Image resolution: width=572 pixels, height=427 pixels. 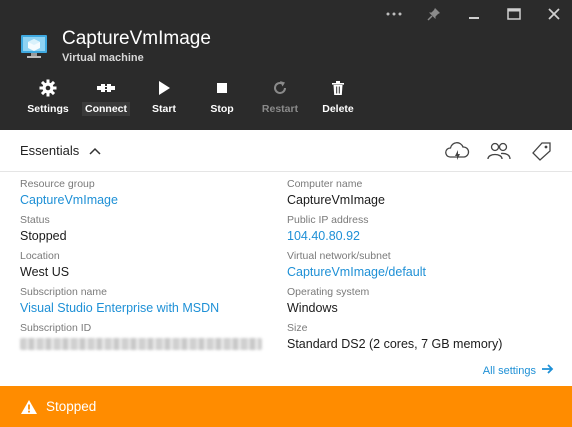 I want to click on settings-label: Settings, so click(x=48, y=109).